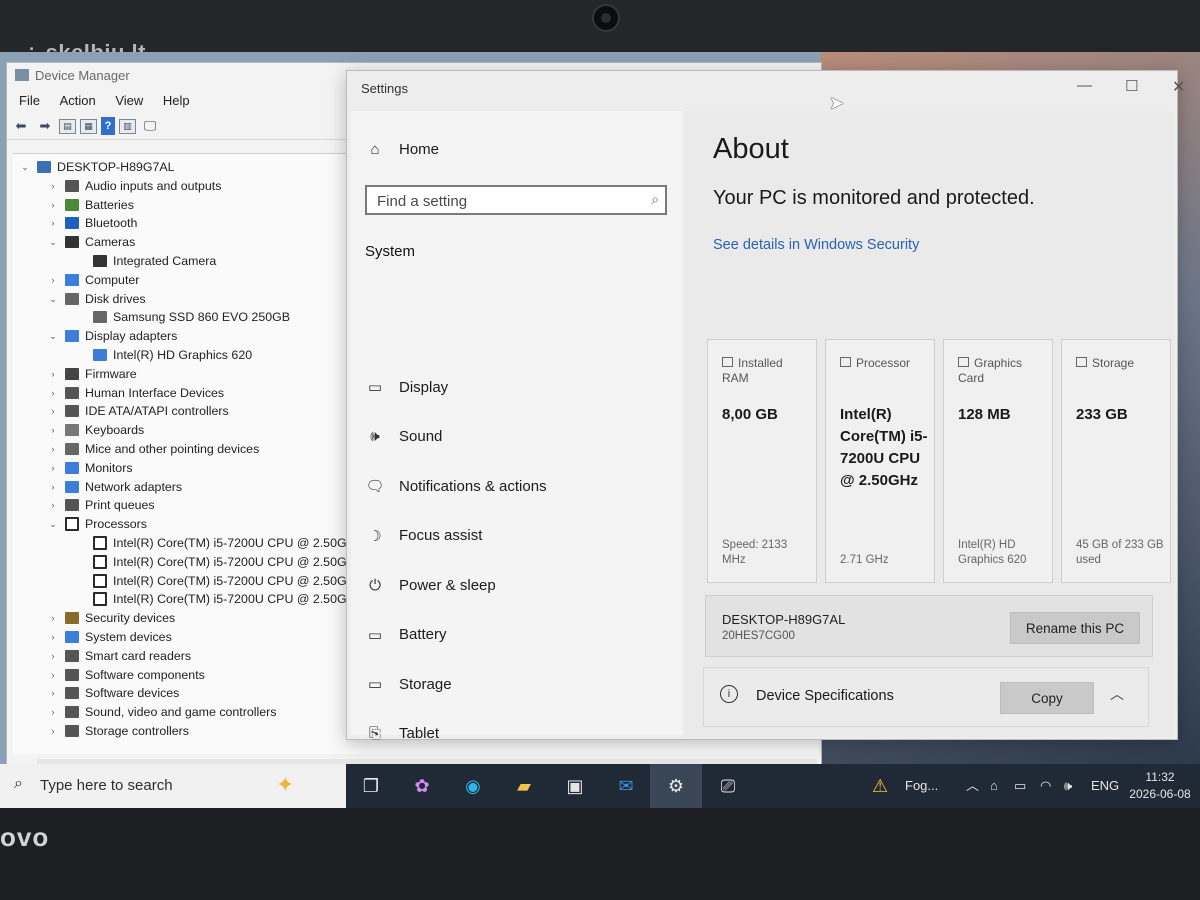  I want to click on tree-category: › System devices, so click(109, 637).